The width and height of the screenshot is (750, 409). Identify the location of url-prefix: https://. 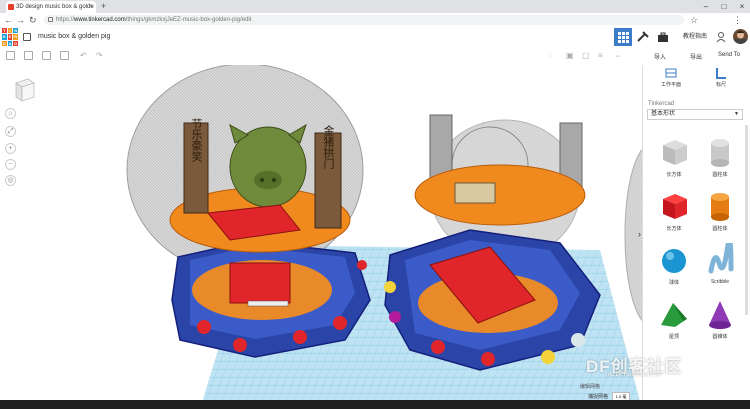
(65, 20).